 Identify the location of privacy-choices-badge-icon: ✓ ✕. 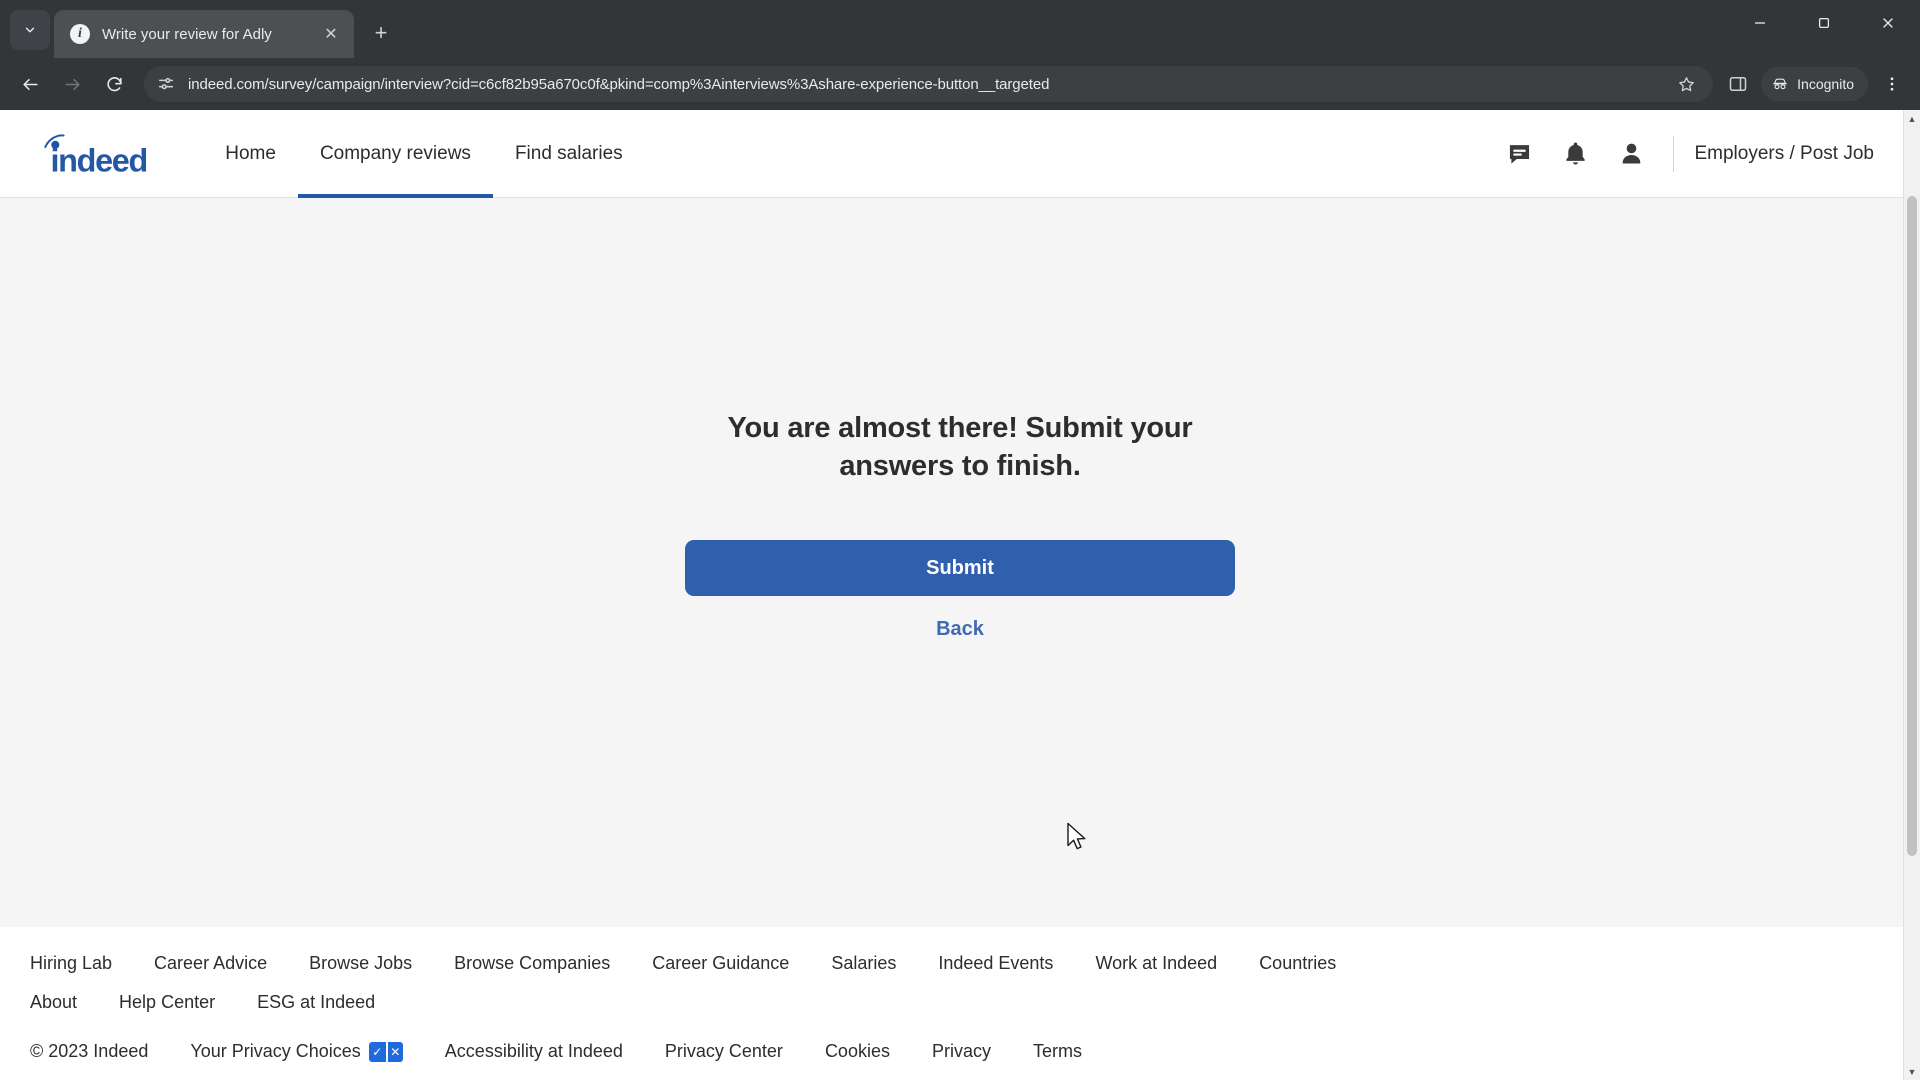
(385, 1051).